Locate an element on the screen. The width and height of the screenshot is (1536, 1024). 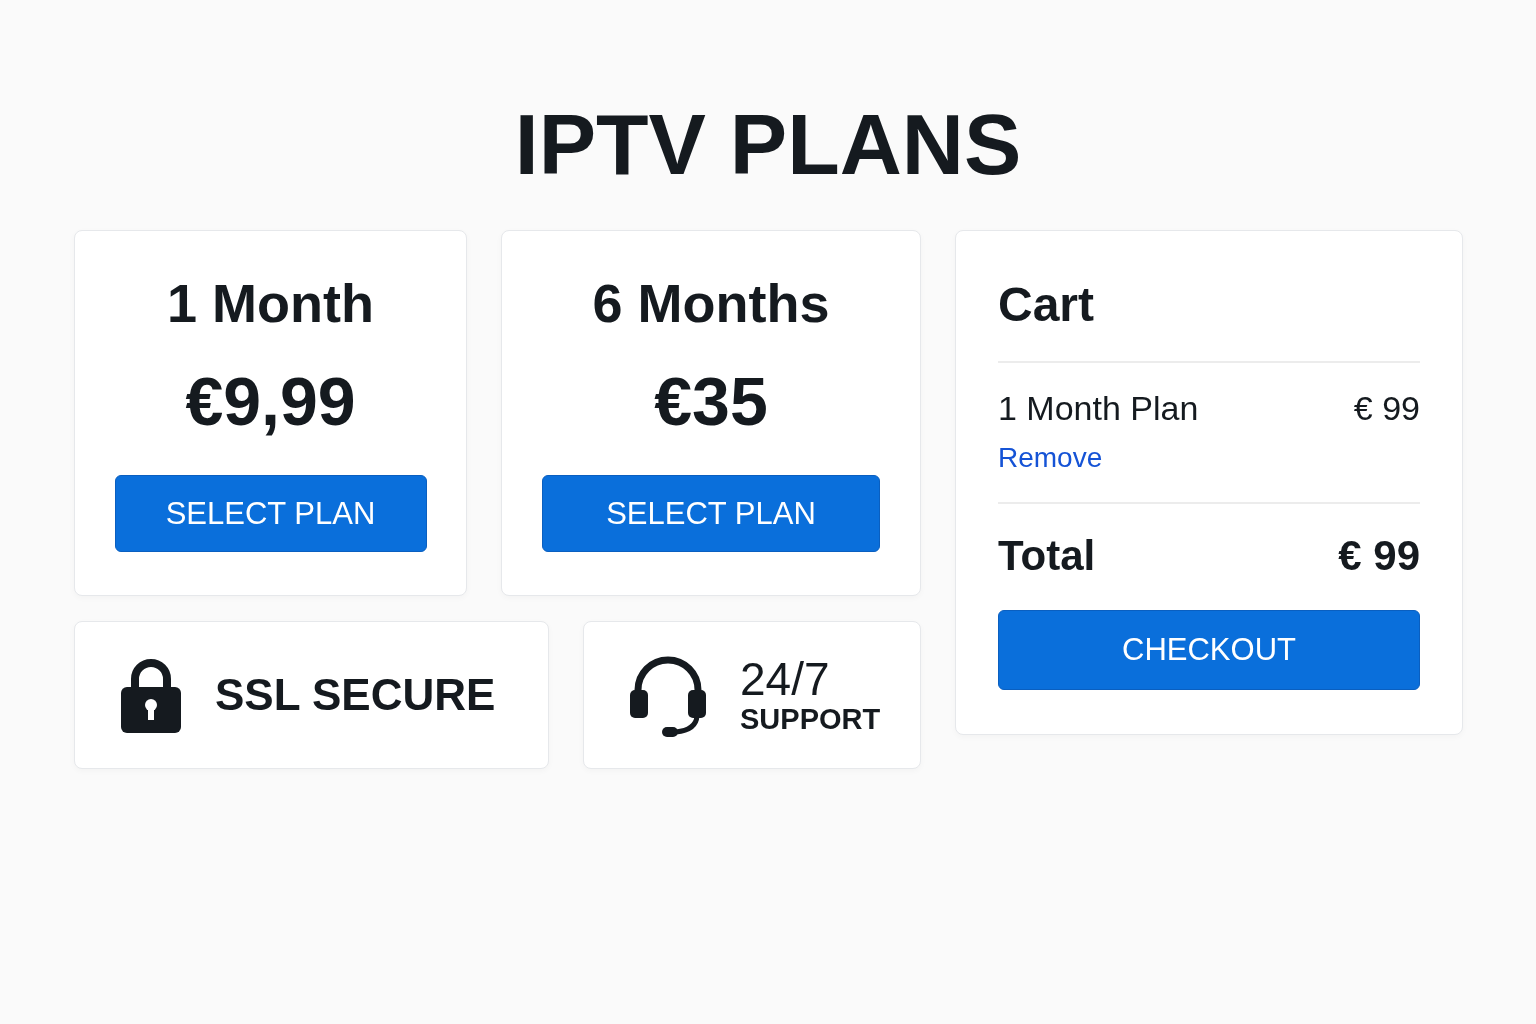
total-label: Total is located at coordinates (1047, 556).